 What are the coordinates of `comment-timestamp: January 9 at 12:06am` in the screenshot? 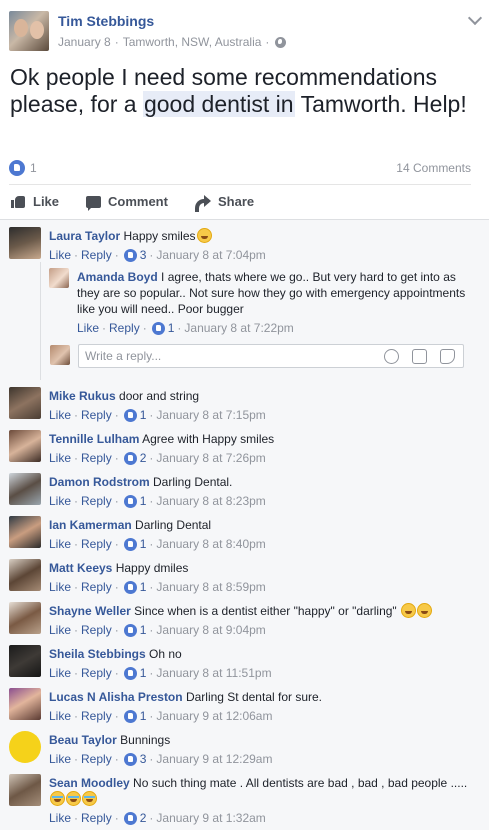 It's located at (214, 716).